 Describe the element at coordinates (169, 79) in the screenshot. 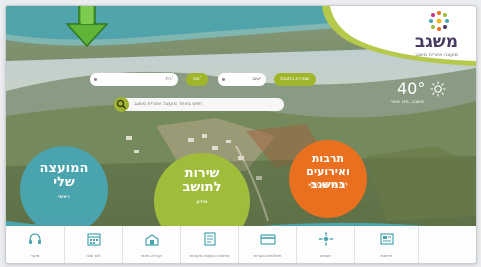

I see `street-label: רח'` at that location.